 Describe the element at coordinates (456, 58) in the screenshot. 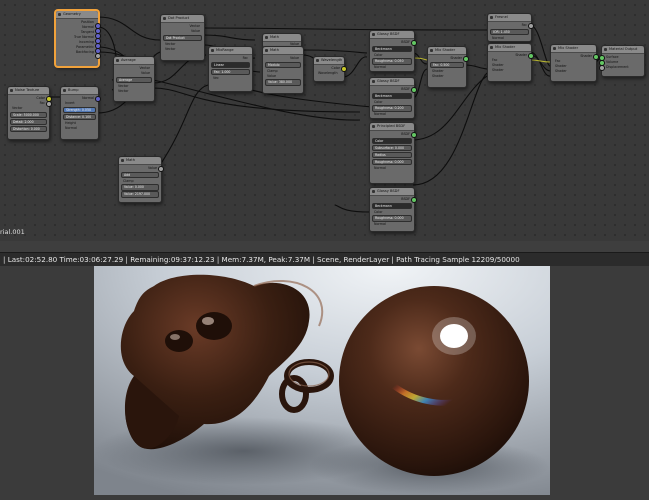

I see `output-shader: Shader` at that location.